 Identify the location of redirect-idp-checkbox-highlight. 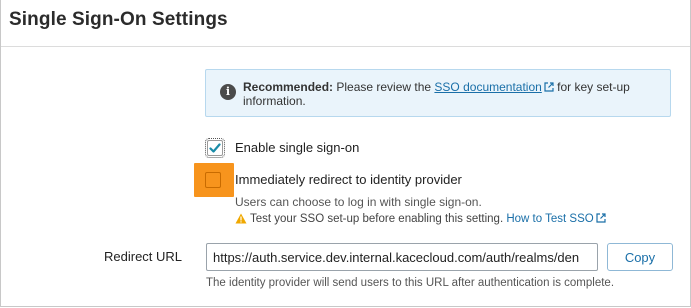
(214, 180).